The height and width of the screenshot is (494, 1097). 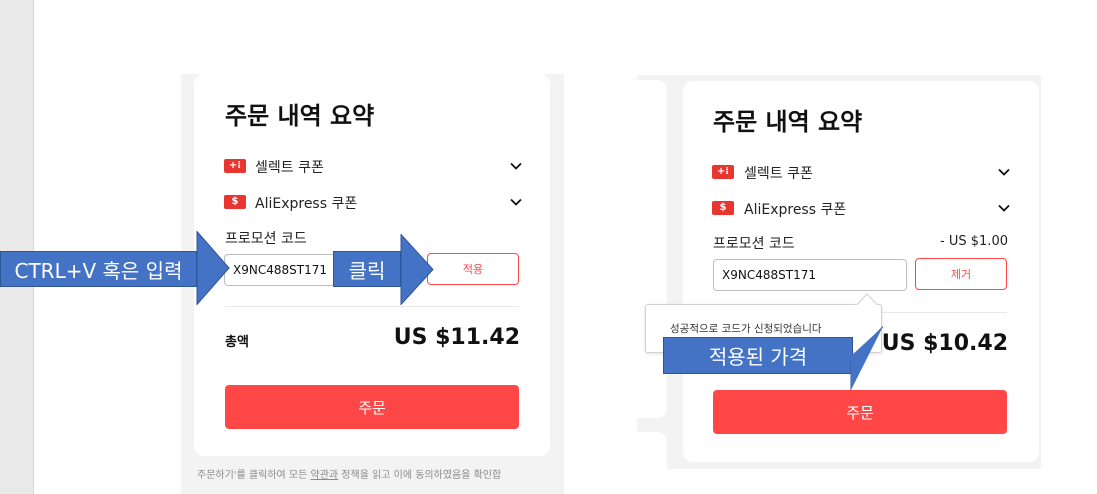 What do you see at coordinates (746, 329) in the screenshot?
I see `tooltip-text: 성공적으로 코드가 신청되었습니다` at bounding box center [746, 329].